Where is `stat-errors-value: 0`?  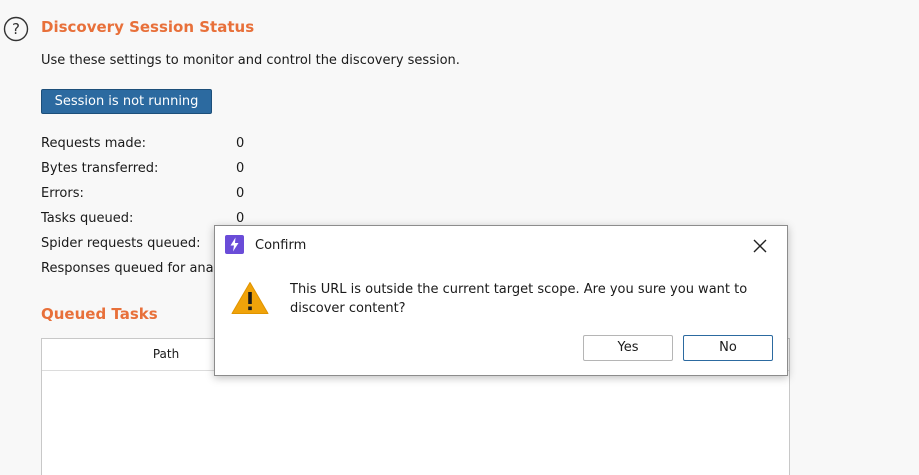 stat-errors-value: 0 is located at coordinates (240, 193).